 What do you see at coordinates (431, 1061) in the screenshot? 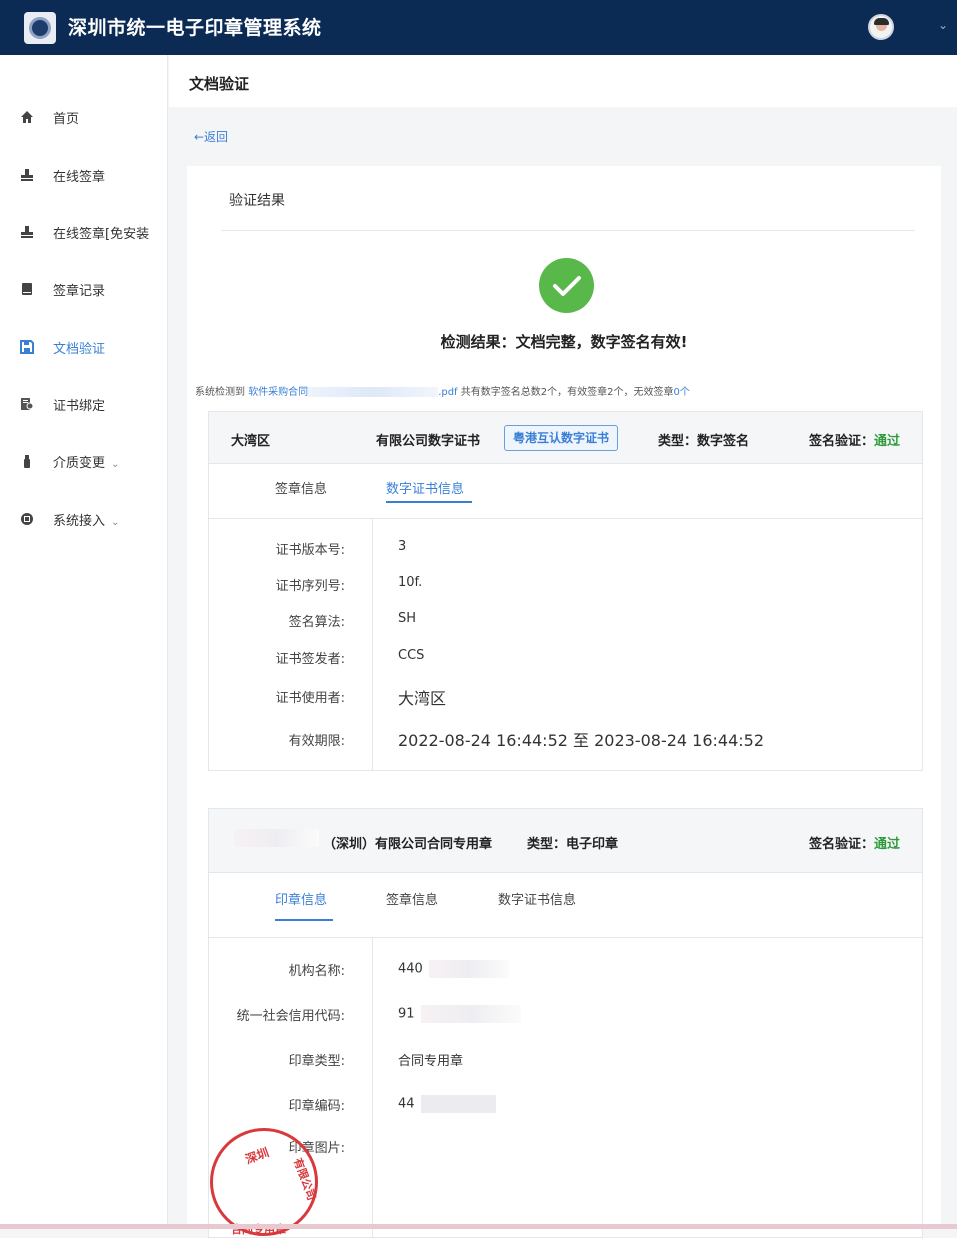
I see `field-value: 合同专用章` at bounding box center [431, 1061].